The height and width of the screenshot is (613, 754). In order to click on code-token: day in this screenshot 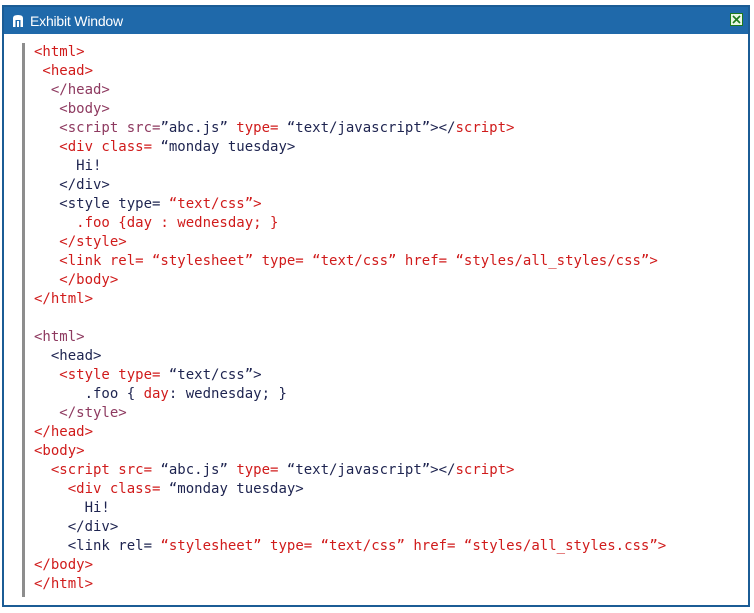, I will do `click(156, 394)`.